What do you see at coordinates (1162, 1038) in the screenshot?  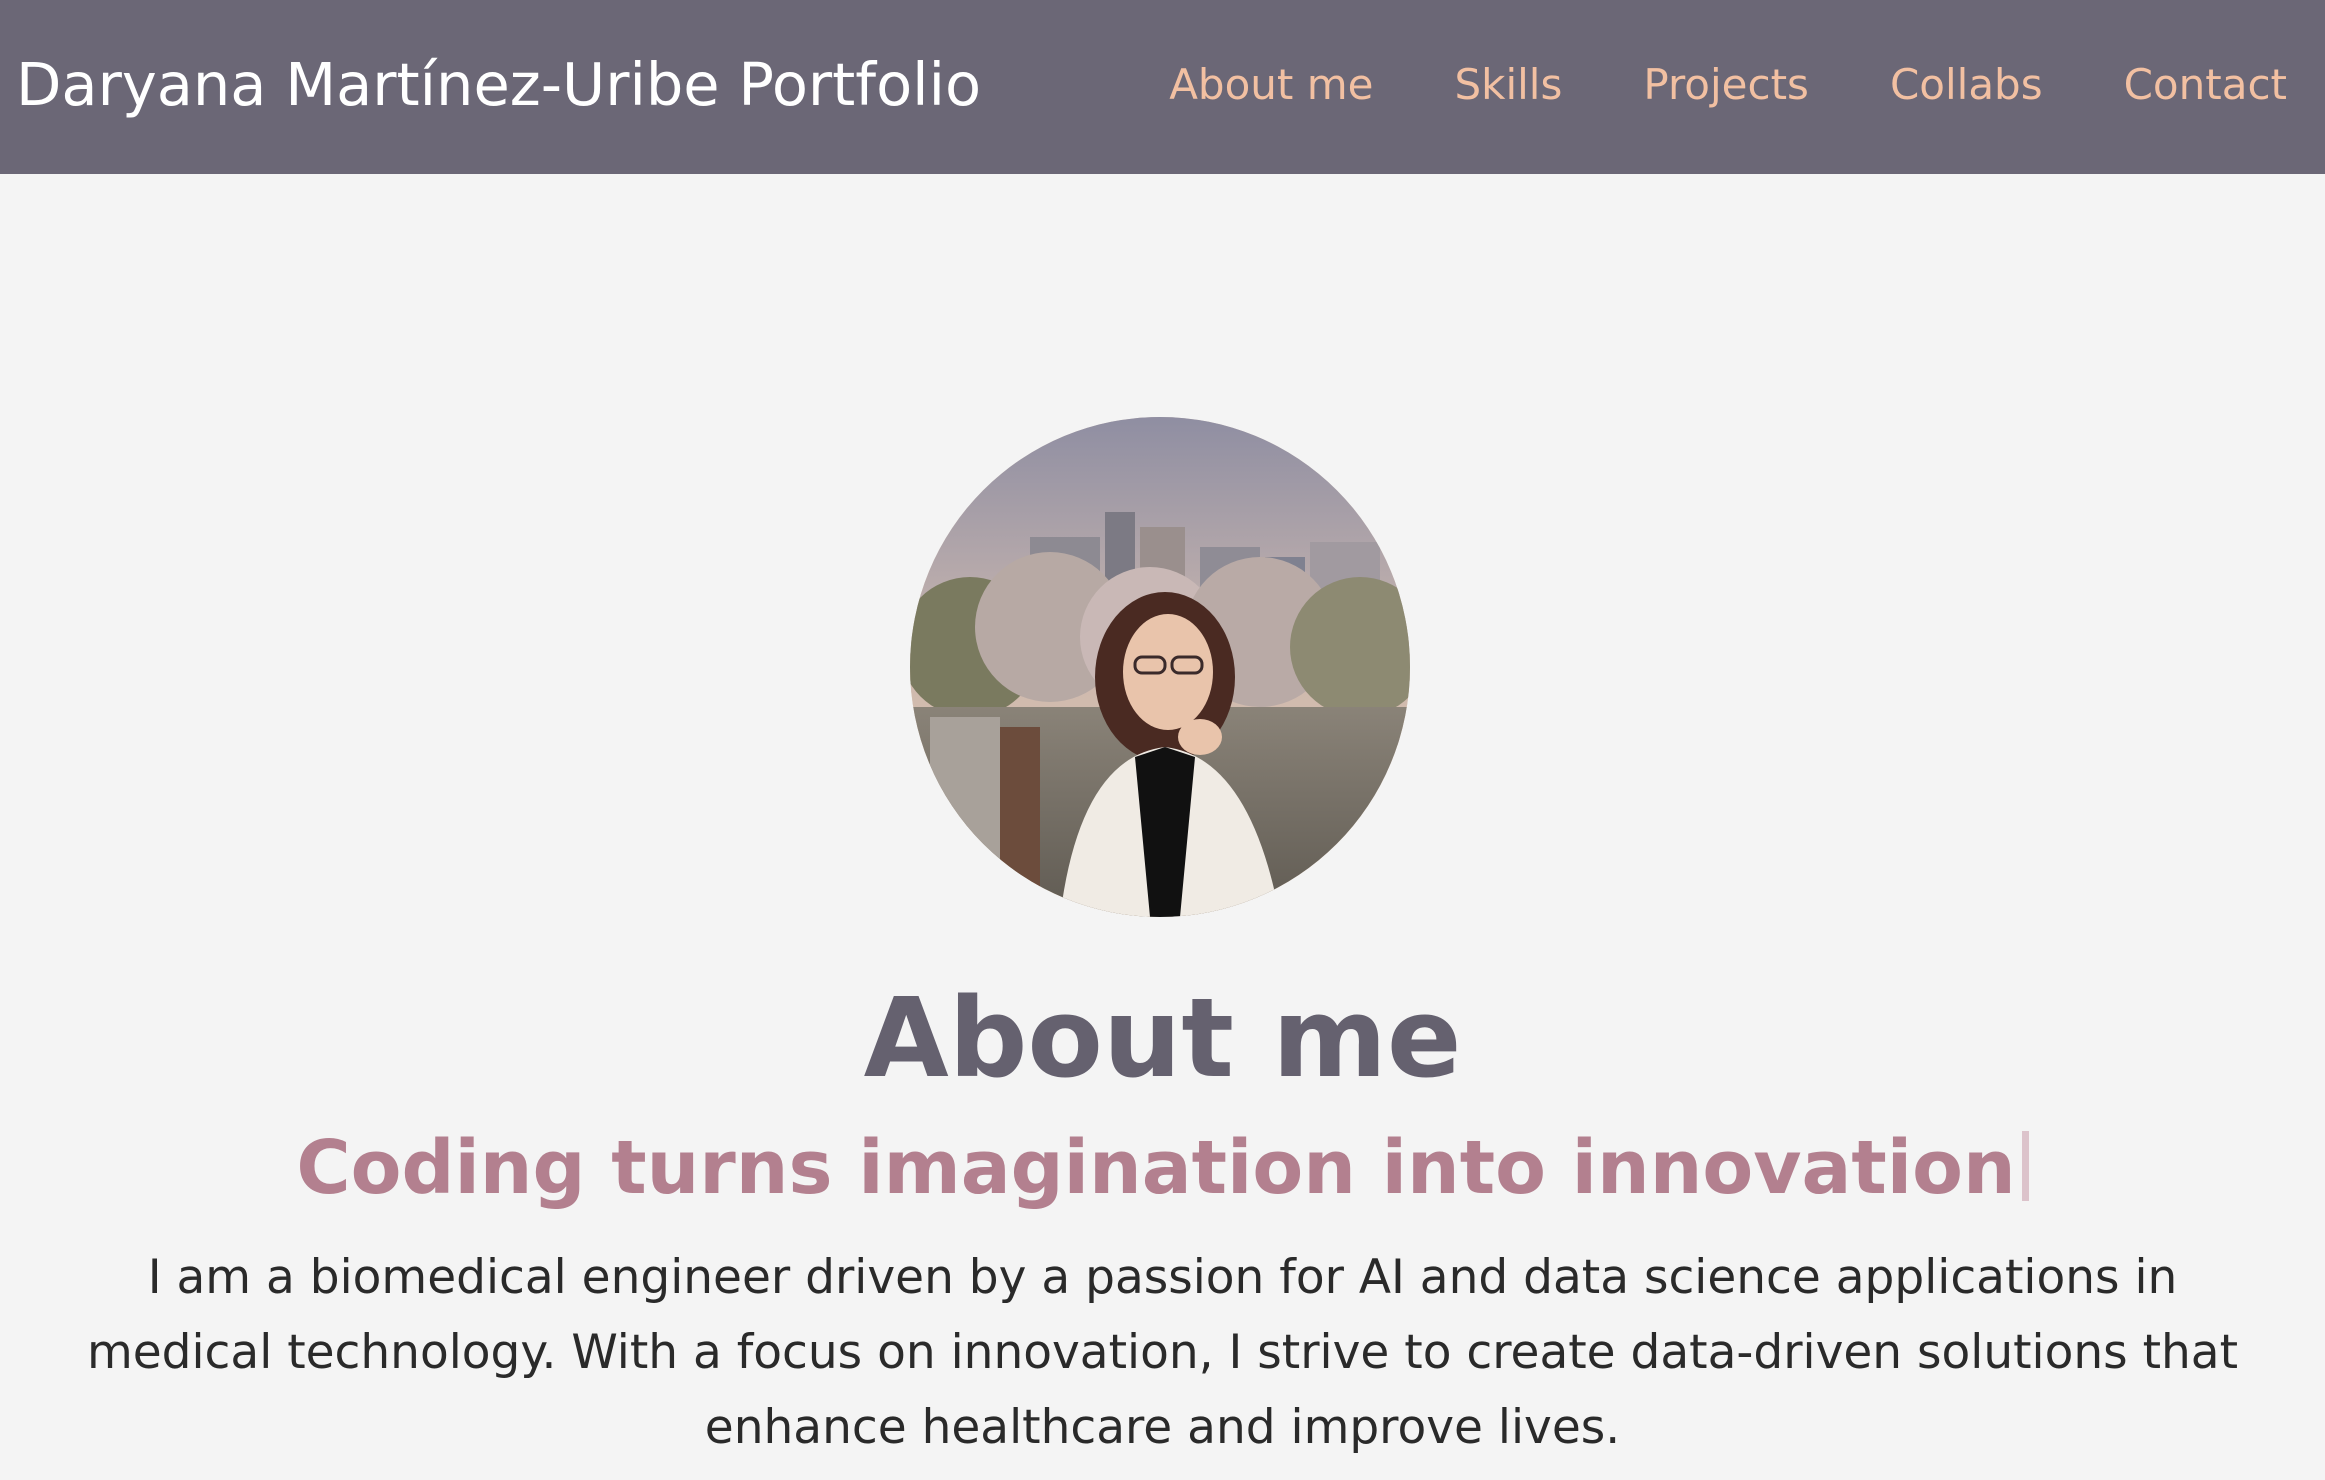 I see `about-heading: About me` at bounding box center [1162, 1038].